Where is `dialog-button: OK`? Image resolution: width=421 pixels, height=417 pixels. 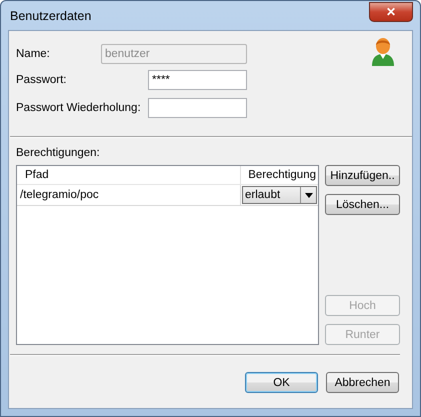
dialog-button: OK is located at coordinates (281, 382).